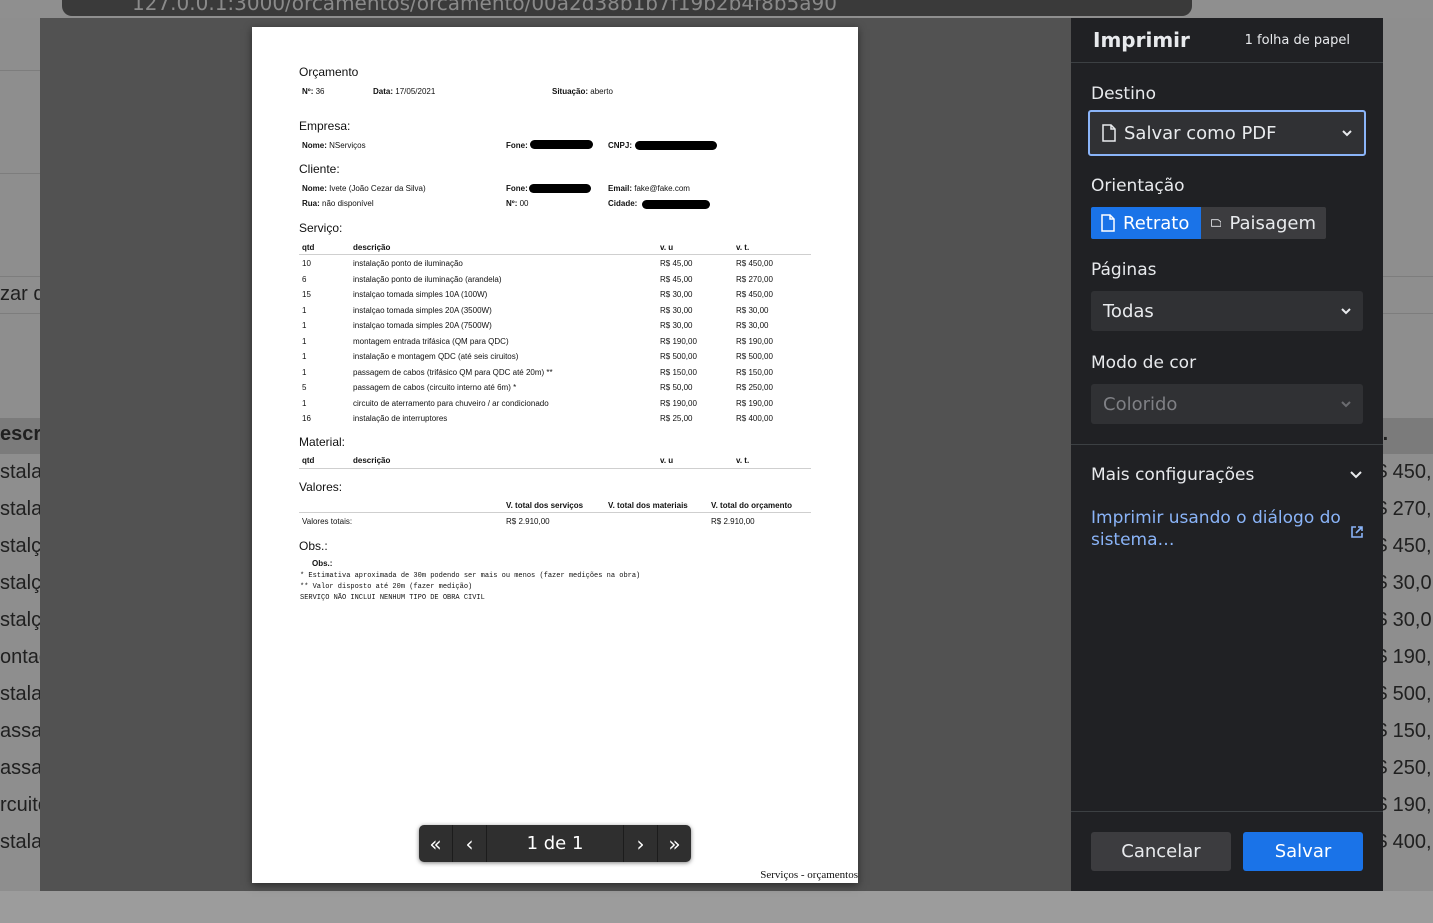 This screenshot has width=1433, height=923. What do you see at coordinates (400, 418) in the screenshot?
I see `servico-cell: instalação de interruptores` at bounding box center [400, 418].